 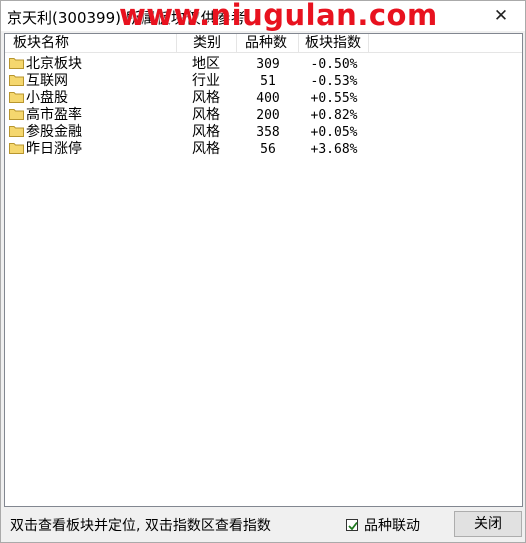 I want to click on sector-count: 358, so click(x=268, y=132).